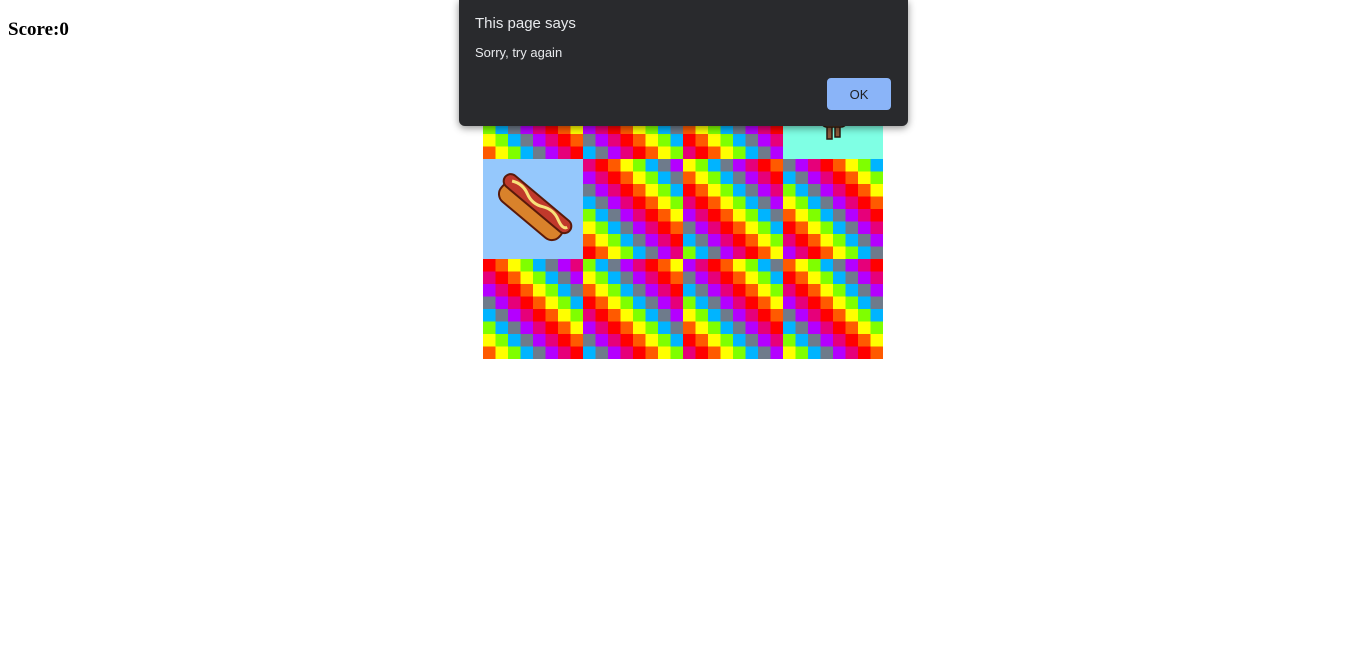 The height and width of the screenshot is (657, 1366). Describe the element at coordinates (38, 29) in the screenshot. I see `score-label: Score:0` at that location.